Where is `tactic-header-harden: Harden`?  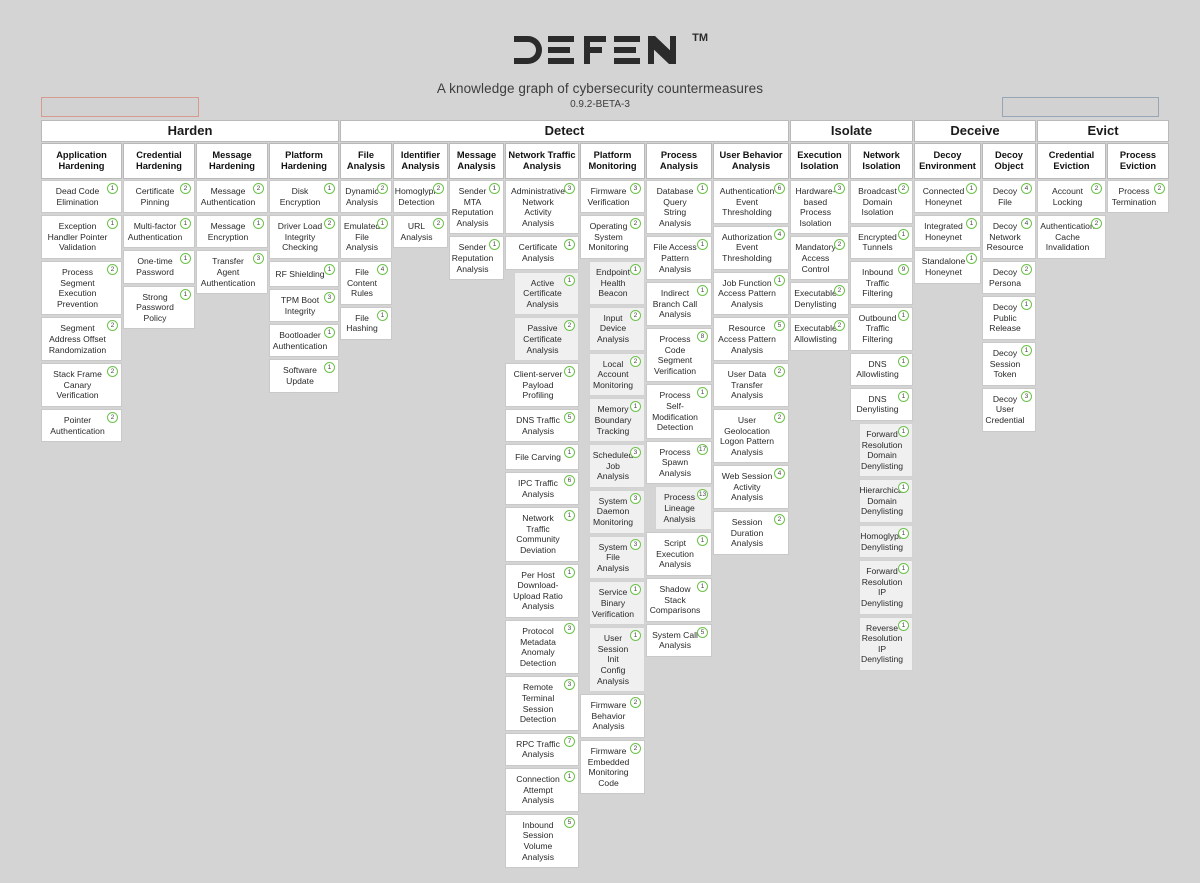 tactic-header-harden: Harden is located at coordinates (190, 131).